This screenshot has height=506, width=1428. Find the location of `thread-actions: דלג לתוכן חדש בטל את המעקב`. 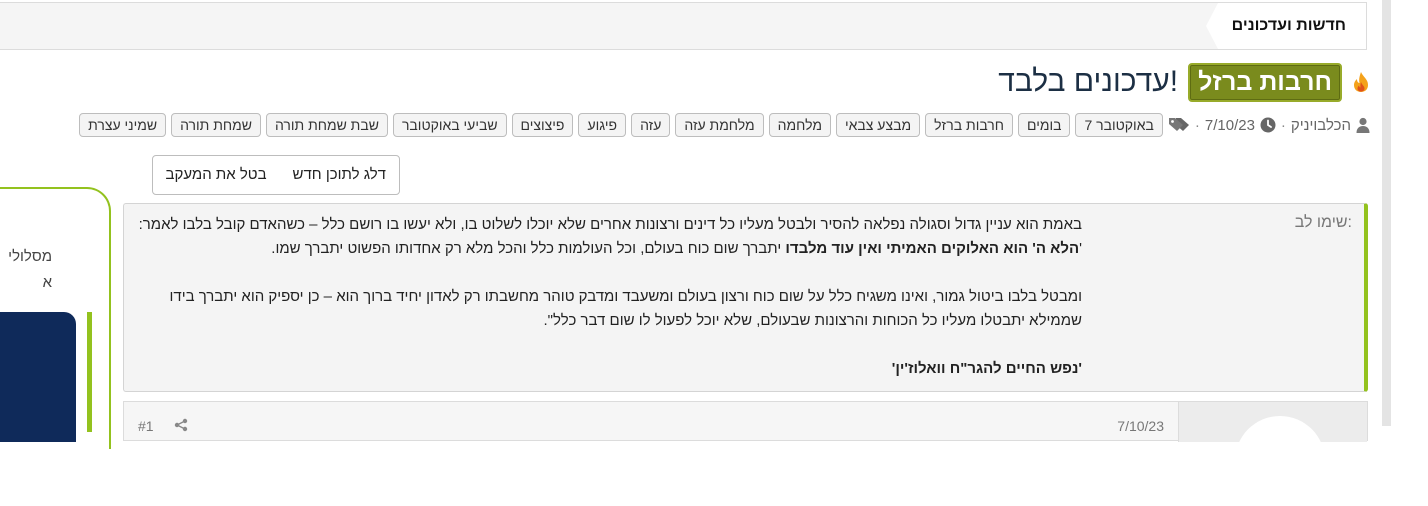

thread-actions: דלג לתוכן חדש בטל את המעקב is located at coordinates (275, 175).